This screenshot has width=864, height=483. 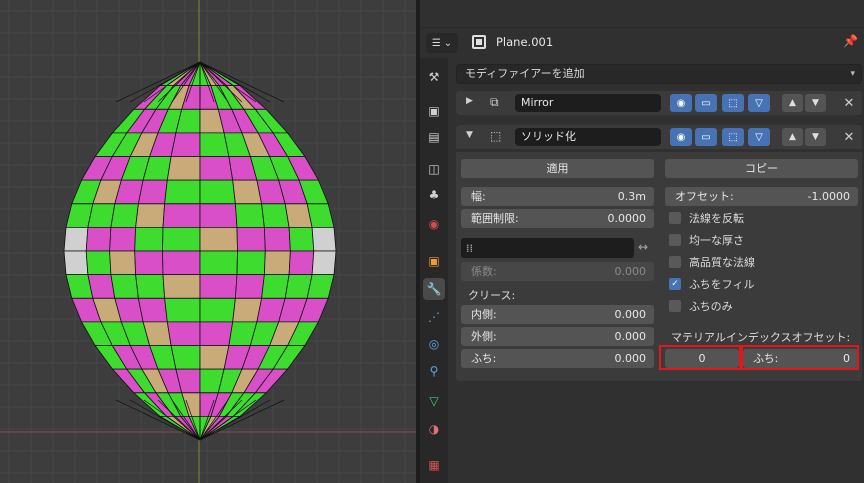 I want to click on crease-label: クリース:, so click(x=492, y=295).